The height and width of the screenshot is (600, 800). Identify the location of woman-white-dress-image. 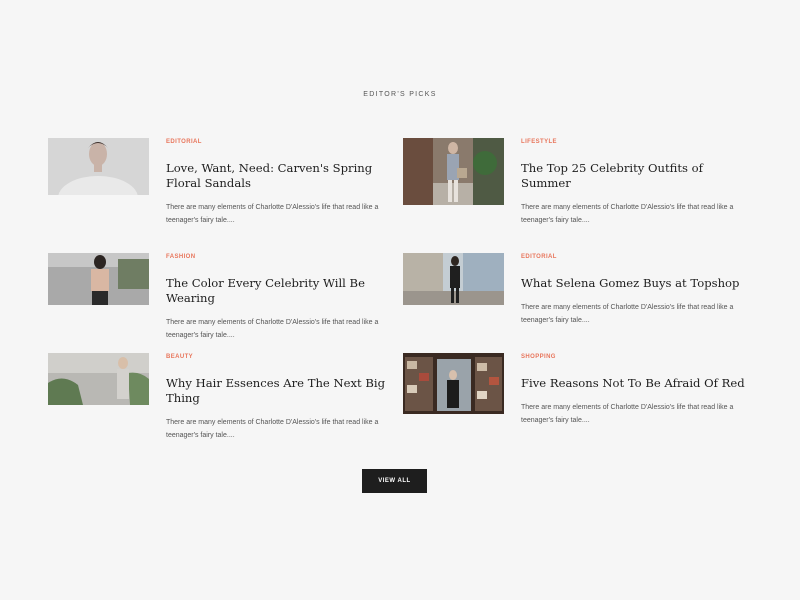
(98, 379).